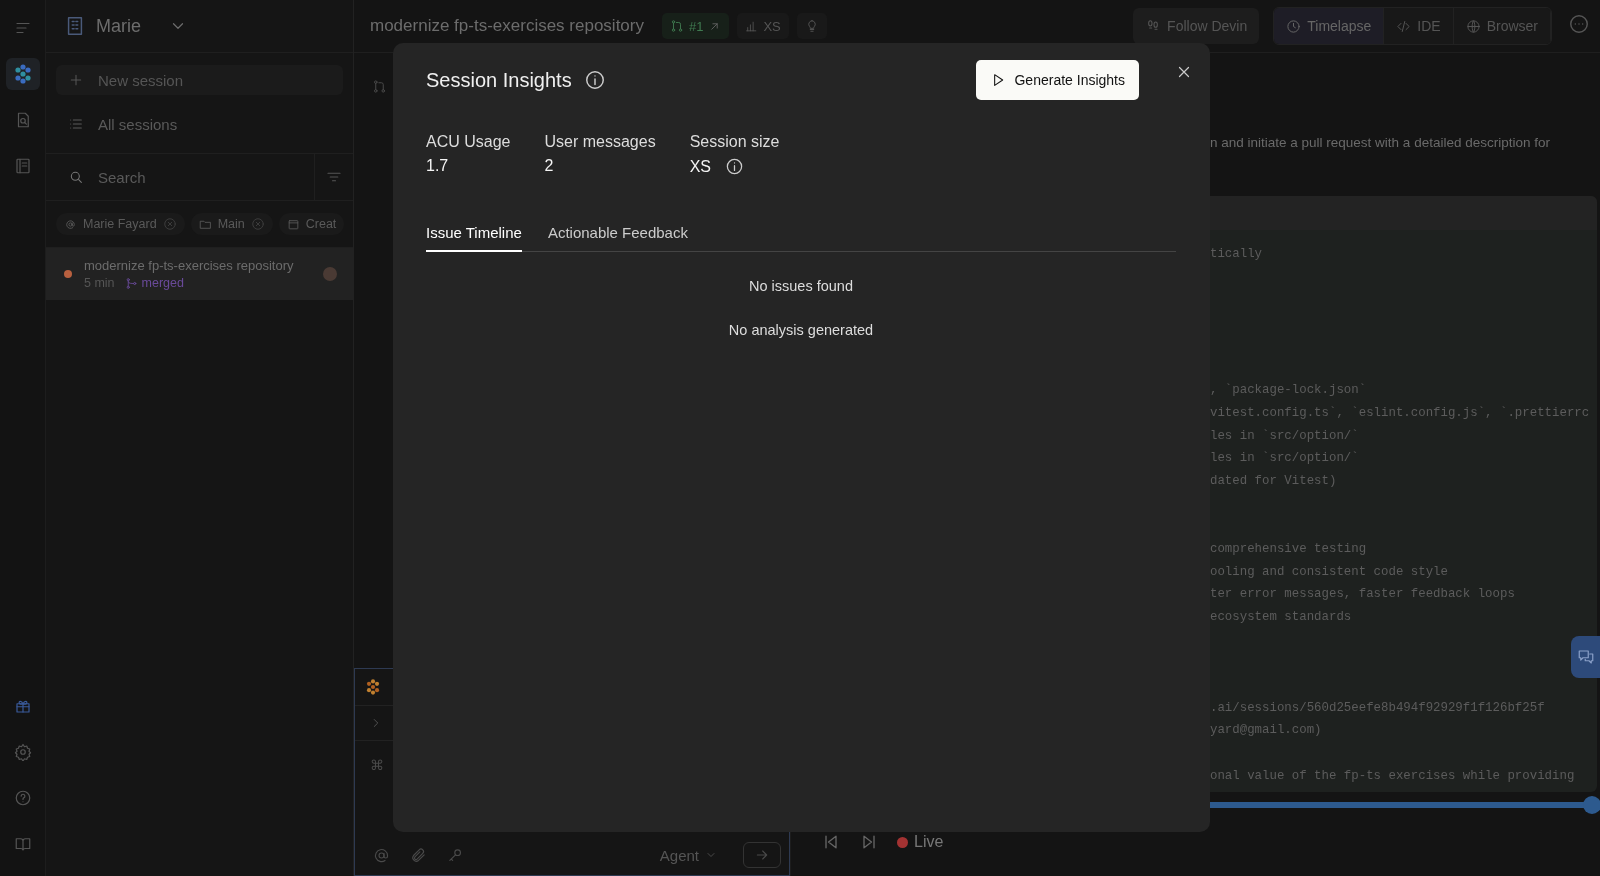 This screenshot has height=876, width=1600. I want to click on mode-dropdown: Agent, so click(688, 855).